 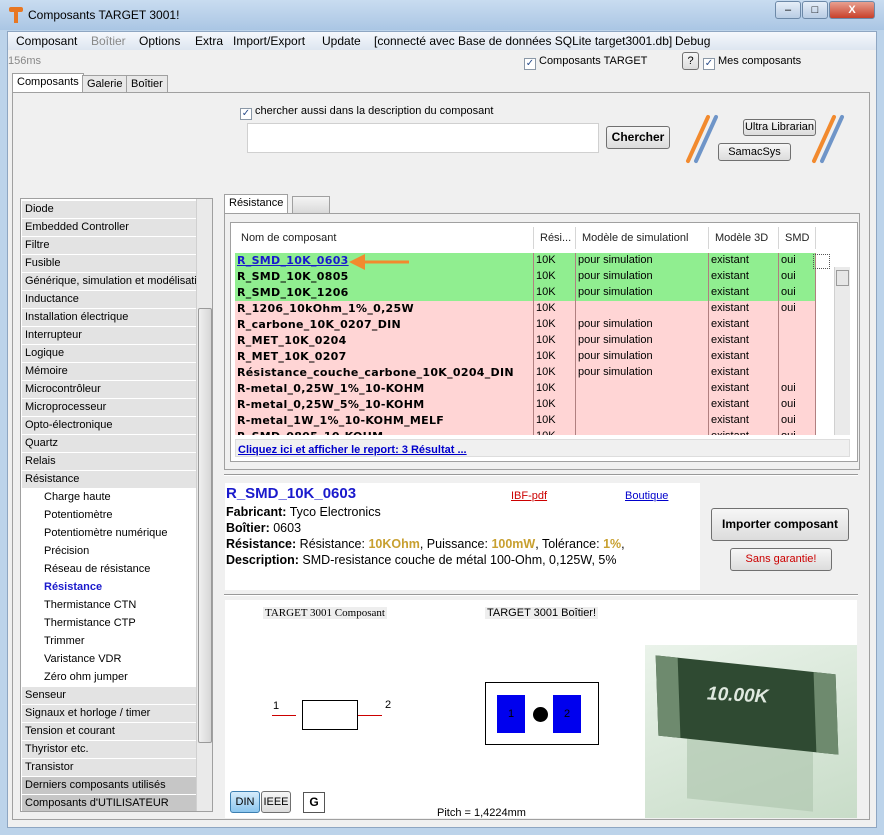 I want to click on sidebar-category: Mémoire, so click(x=109, y=371).